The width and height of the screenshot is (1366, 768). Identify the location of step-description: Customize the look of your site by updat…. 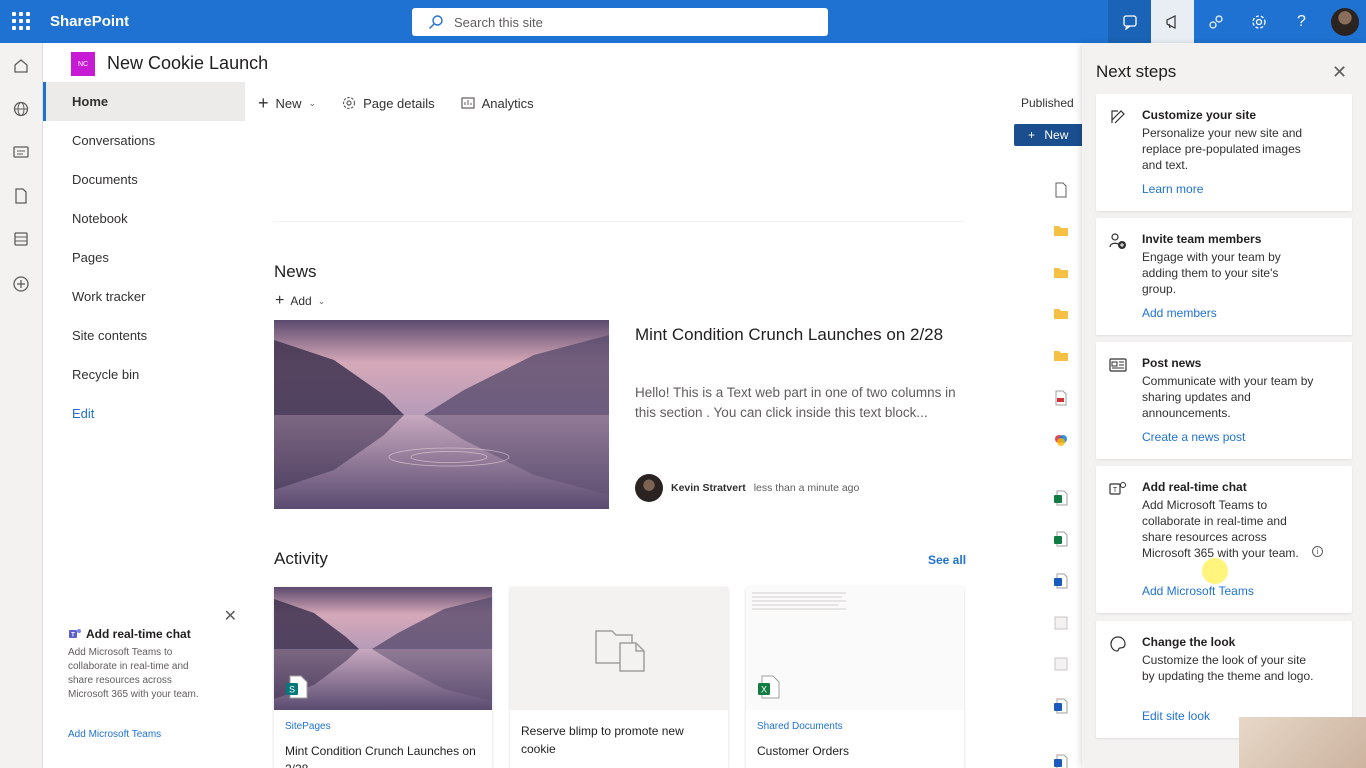
(1228, 668).